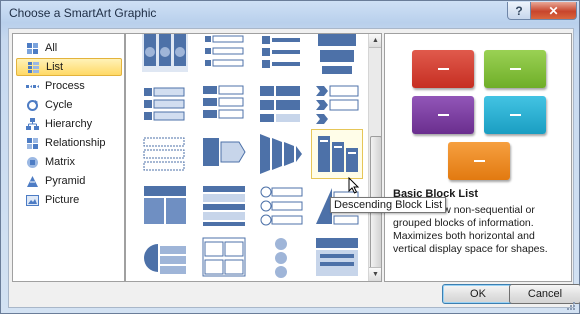 The width and height of the screenshot is (580, 314). Describe the element at coordinates (51, 48) in the screenshot. I see `category-label: All` at that location.